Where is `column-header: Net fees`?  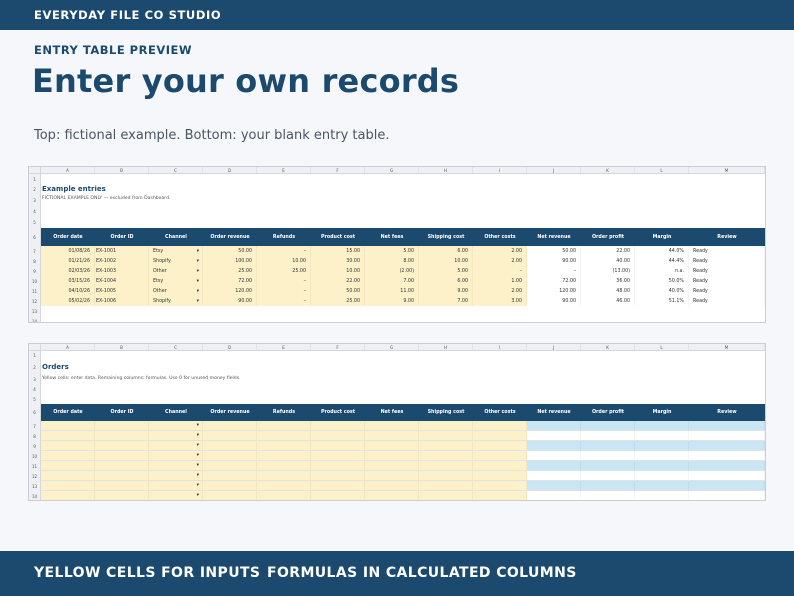 column-header: Net fees is located at coordinates (392, 237).